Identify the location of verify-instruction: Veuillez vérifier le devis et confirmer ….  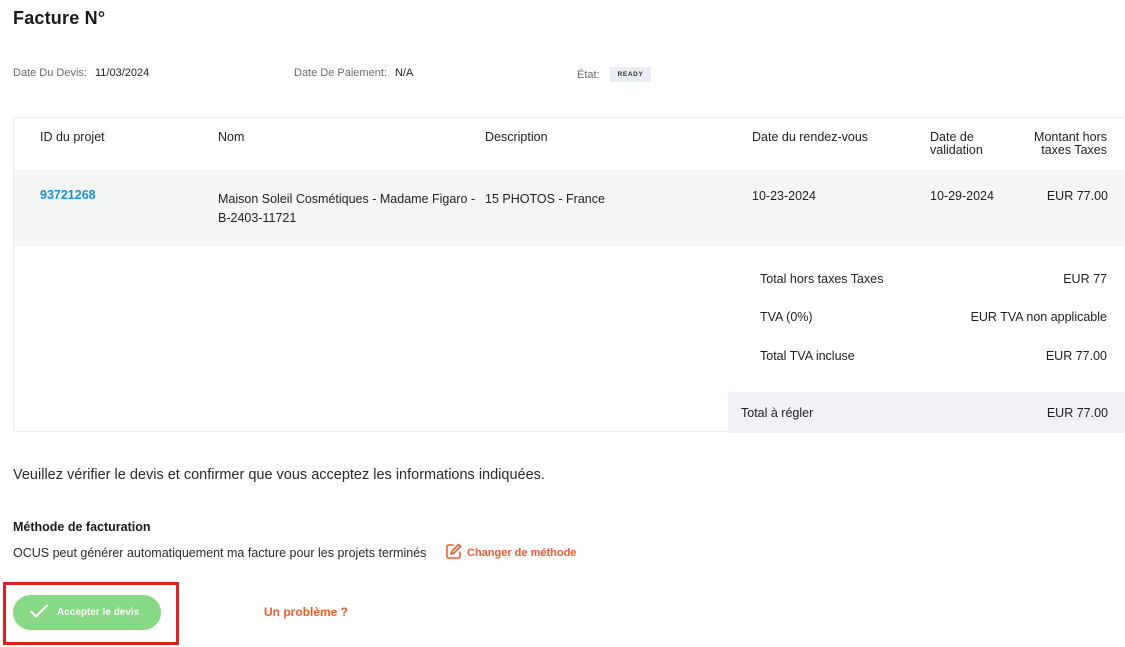
(279, 475).